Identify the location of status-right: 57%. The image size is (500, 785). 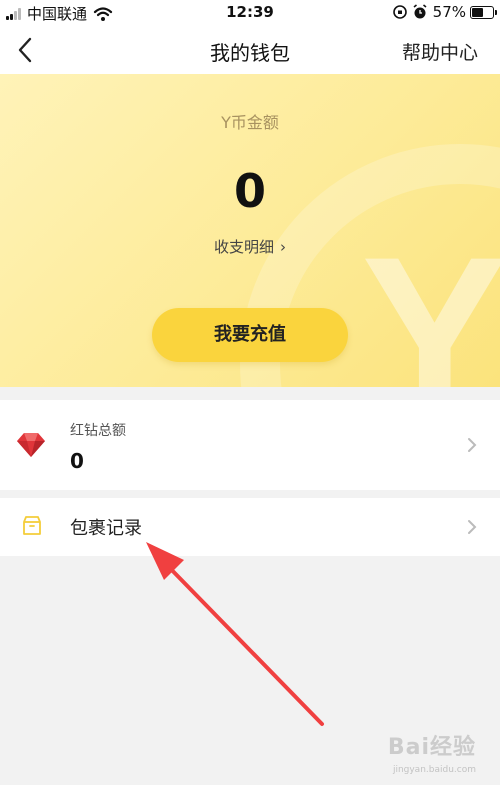
(444, 12).